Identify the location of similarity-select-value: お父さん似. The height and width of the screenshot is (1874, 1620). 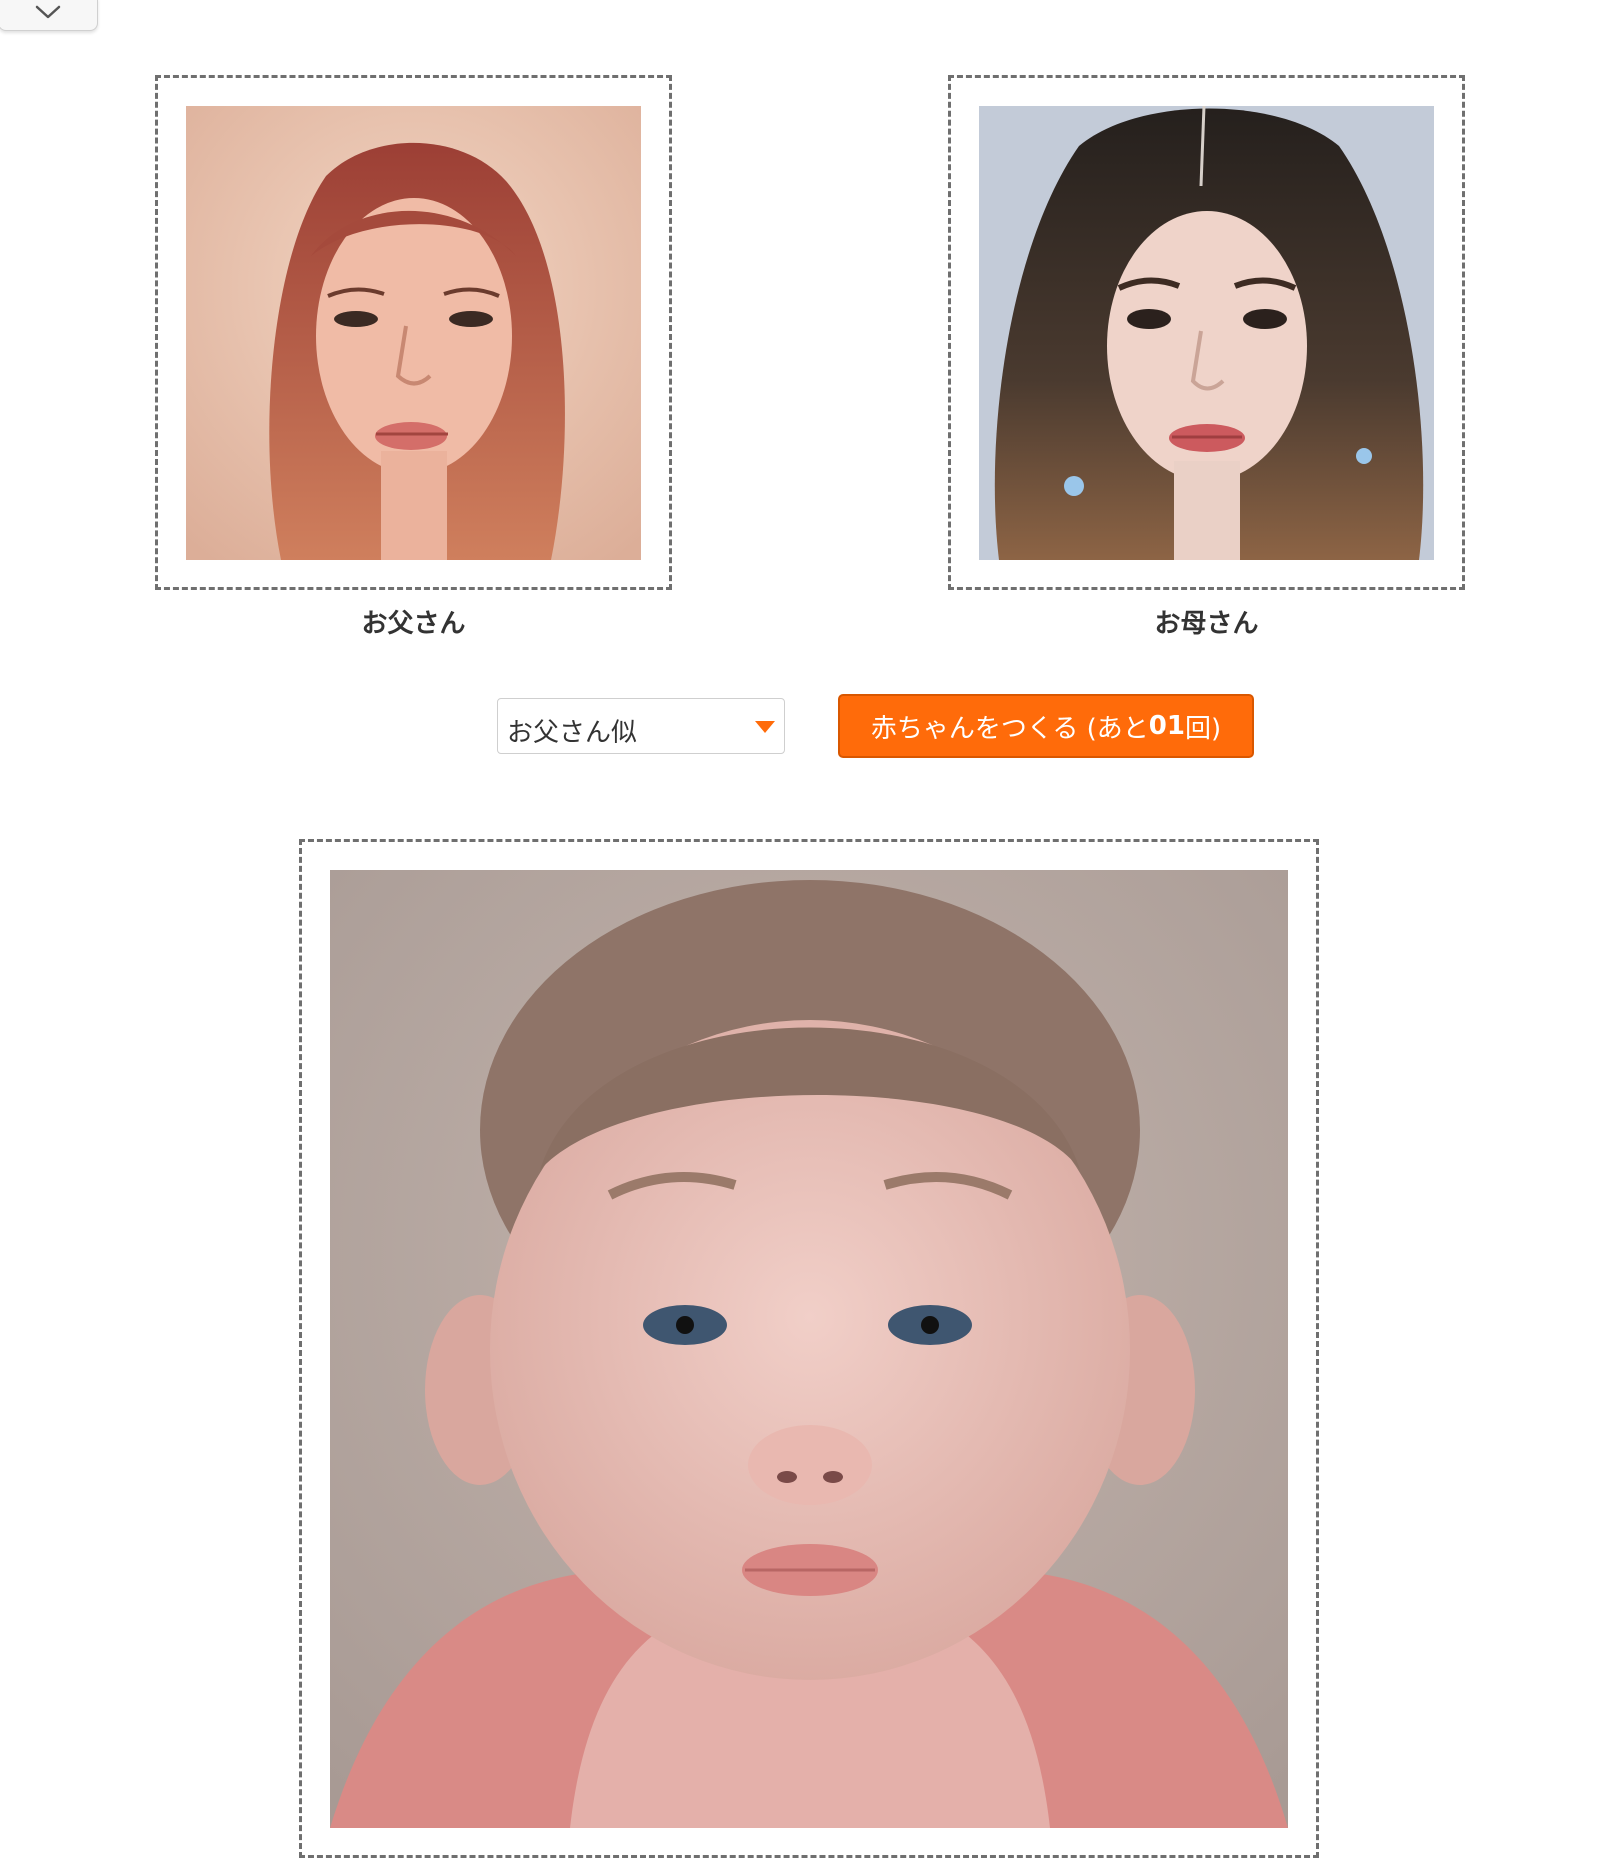
(572, 733).